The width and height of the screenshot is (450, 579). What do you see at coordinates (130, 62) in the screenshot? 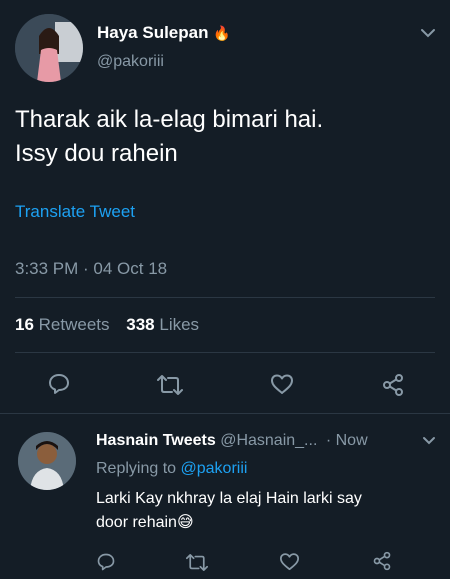
I see `author-handle: @pakoriii` at bounding box center [130, 62].